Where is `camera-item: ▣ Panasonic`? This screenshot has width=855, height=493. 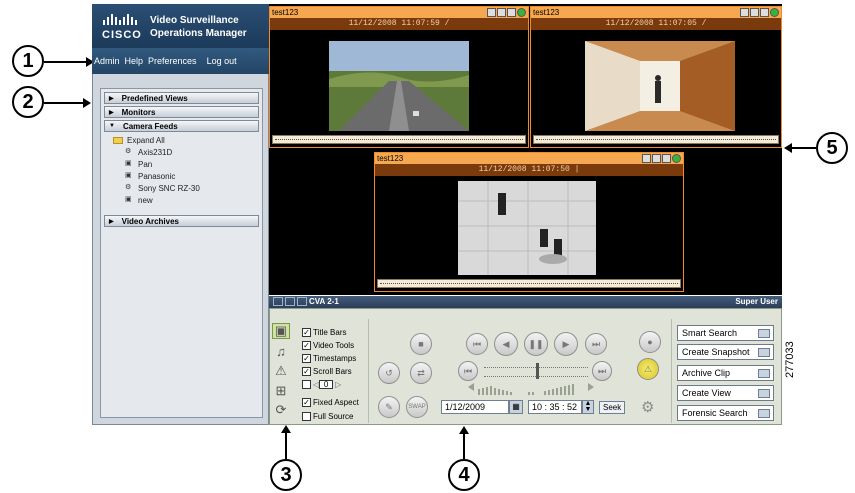 camera-item: ▣ Panasonic is located at coordinates (187, 176).